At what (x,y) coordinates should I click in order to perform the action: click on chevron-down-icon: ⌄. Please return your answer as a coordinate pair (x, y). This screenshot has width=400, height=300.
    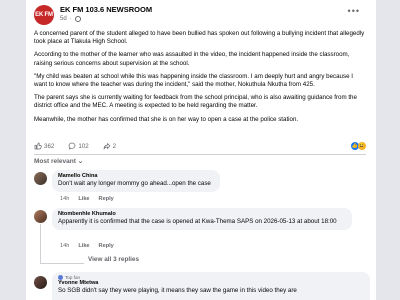
    Looking at the image, I should click on (80, 161).